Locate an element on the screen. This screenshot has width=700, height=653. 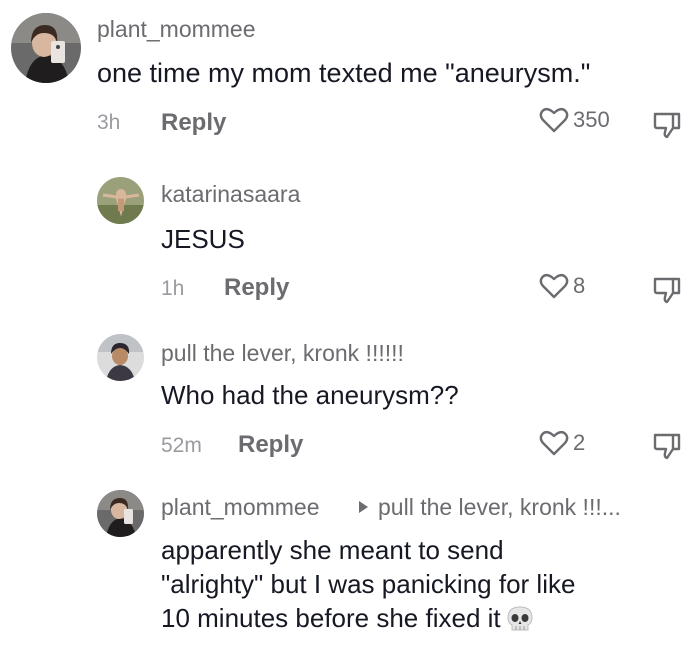
like-count: 8 is located at coordinates (579, 285).